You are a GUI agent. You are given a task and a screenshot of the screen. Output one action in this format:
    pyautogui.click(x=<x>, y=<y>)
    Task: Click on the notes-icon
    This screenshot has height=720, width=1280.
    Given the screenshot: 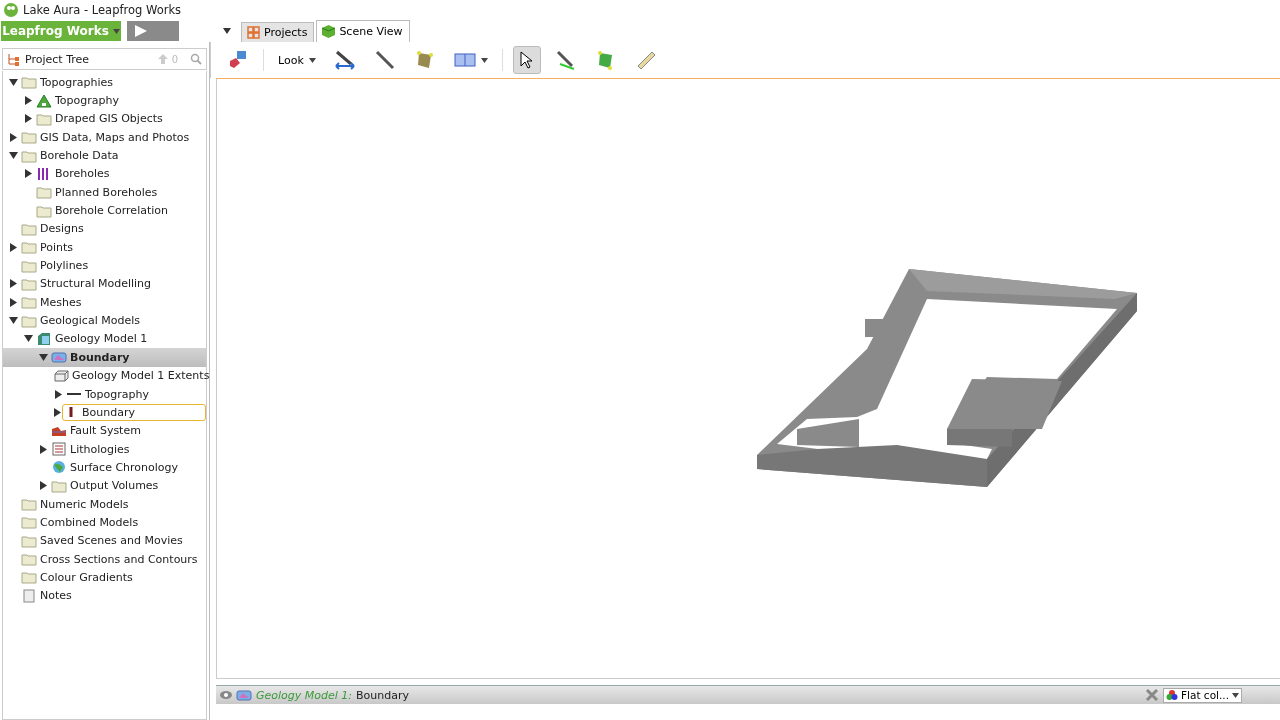 What is the action you would take?
    pyautogui.click(x=29, y=595)
    